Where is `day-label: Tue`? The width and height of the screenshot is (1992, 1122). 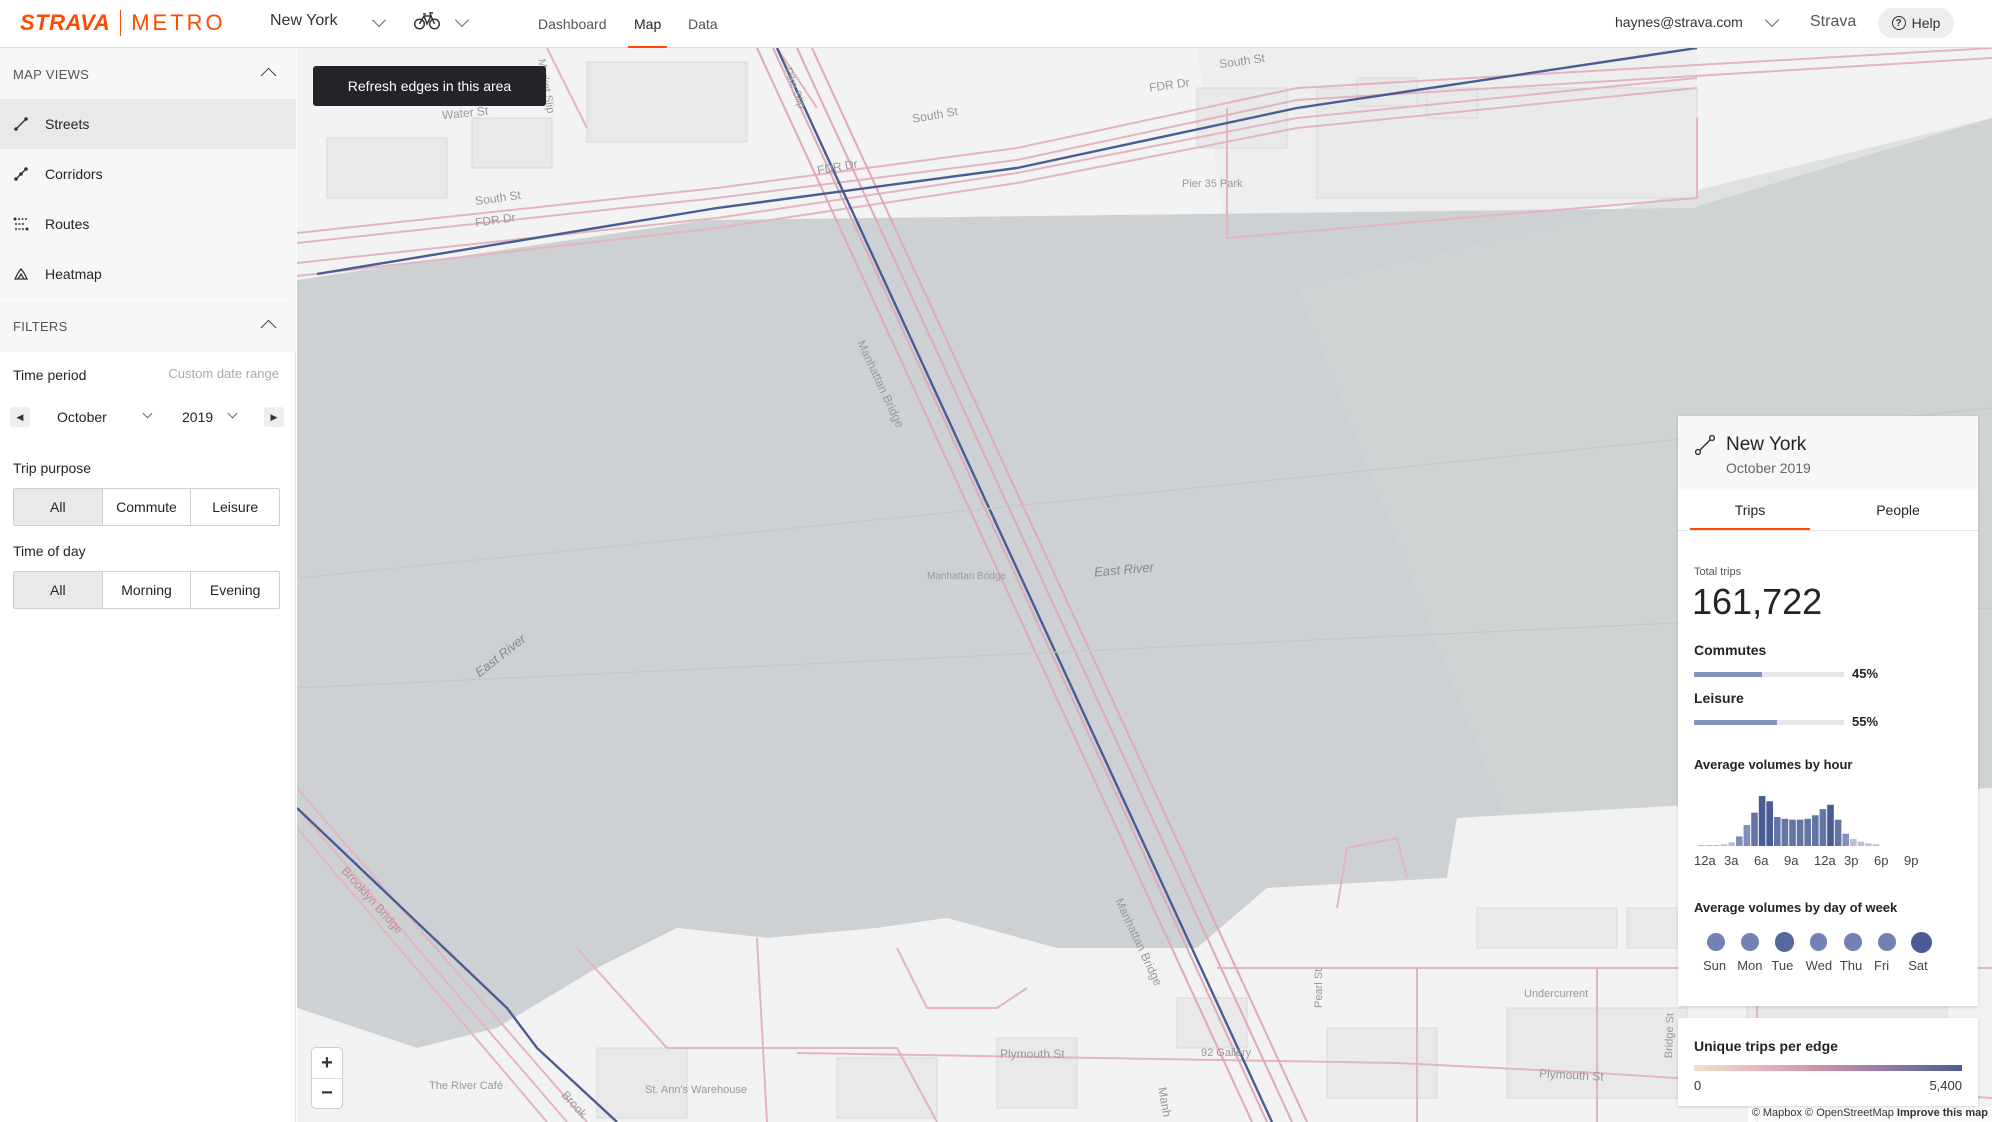 day-label: Tue is located at coordinates (1782, 965).